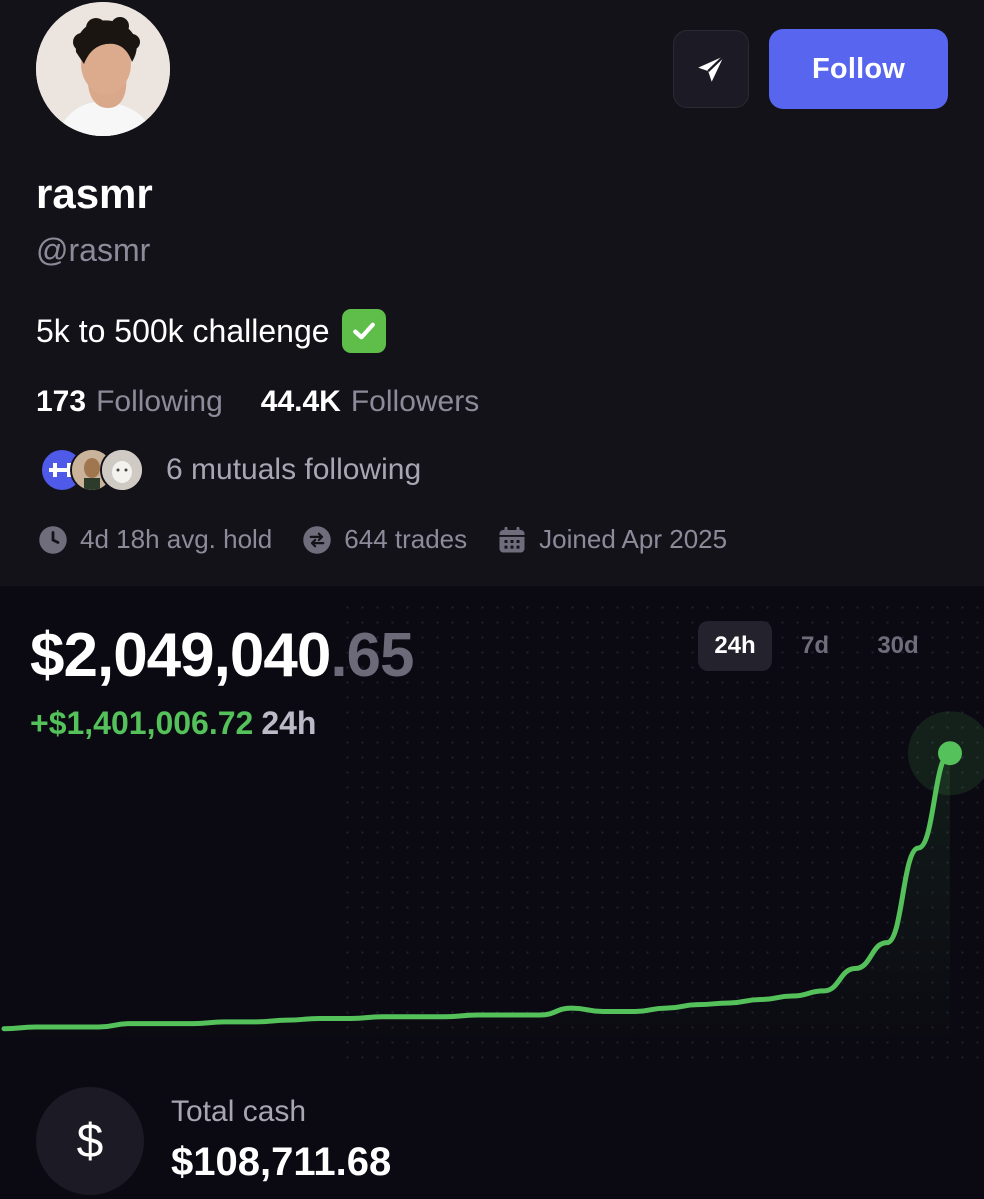 The height and width of the screenshot is (1199, 984). Describe the element at coordinates (317, 539) in the screenshot. I see `swap-icon` at that location.